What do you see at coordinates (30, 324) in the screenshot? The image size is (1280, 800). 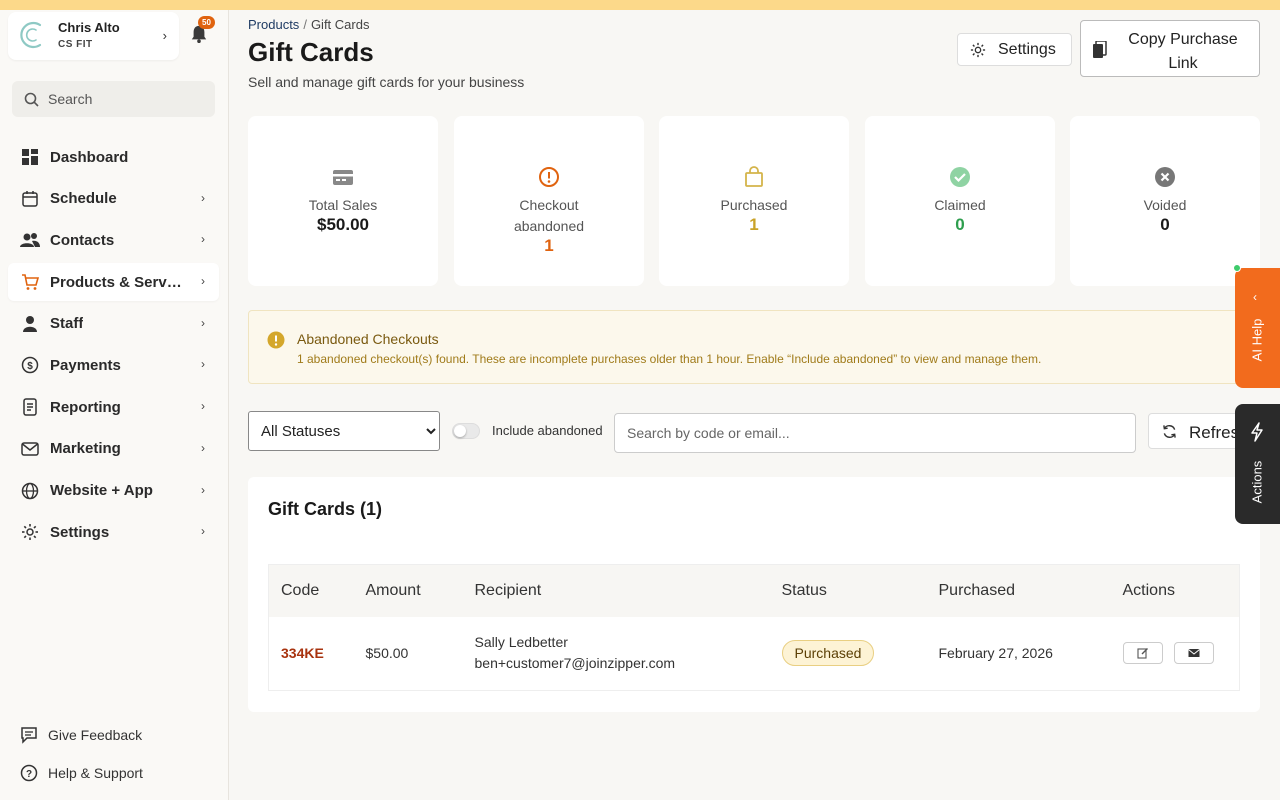 I see `person-icon` at bounding box center [30, 324].